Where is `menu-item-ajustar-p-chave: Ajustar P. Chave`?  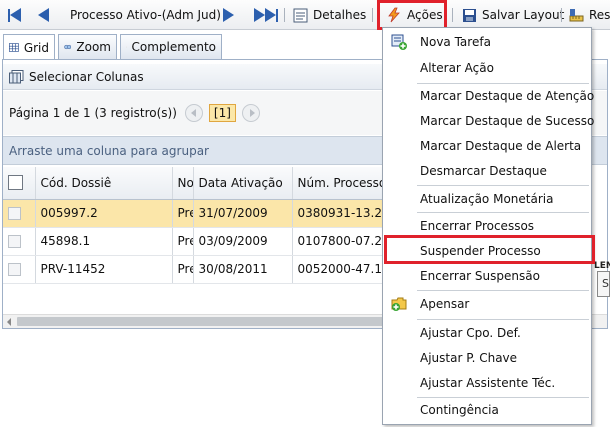 menu-item-ajustar-p-chave: Ajustar P. Chave is located at coordinates (487, 358).